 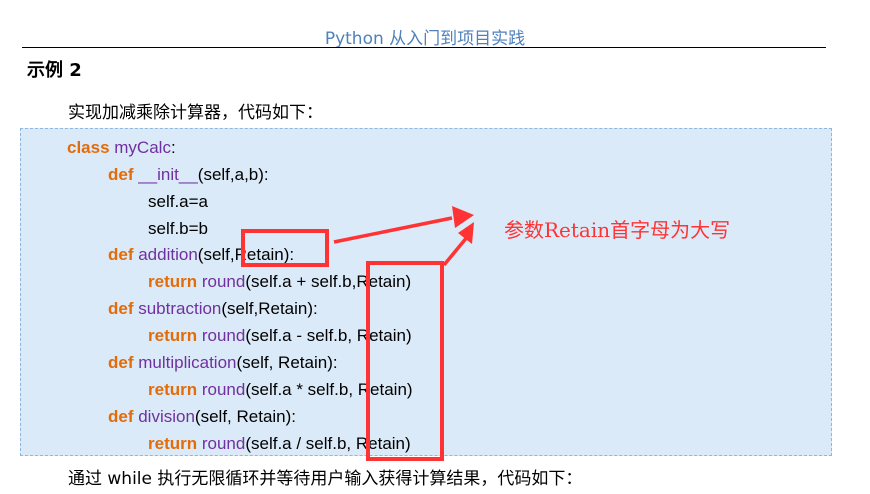 I want to click on annotation-arrows, so click(x=403, y=236).